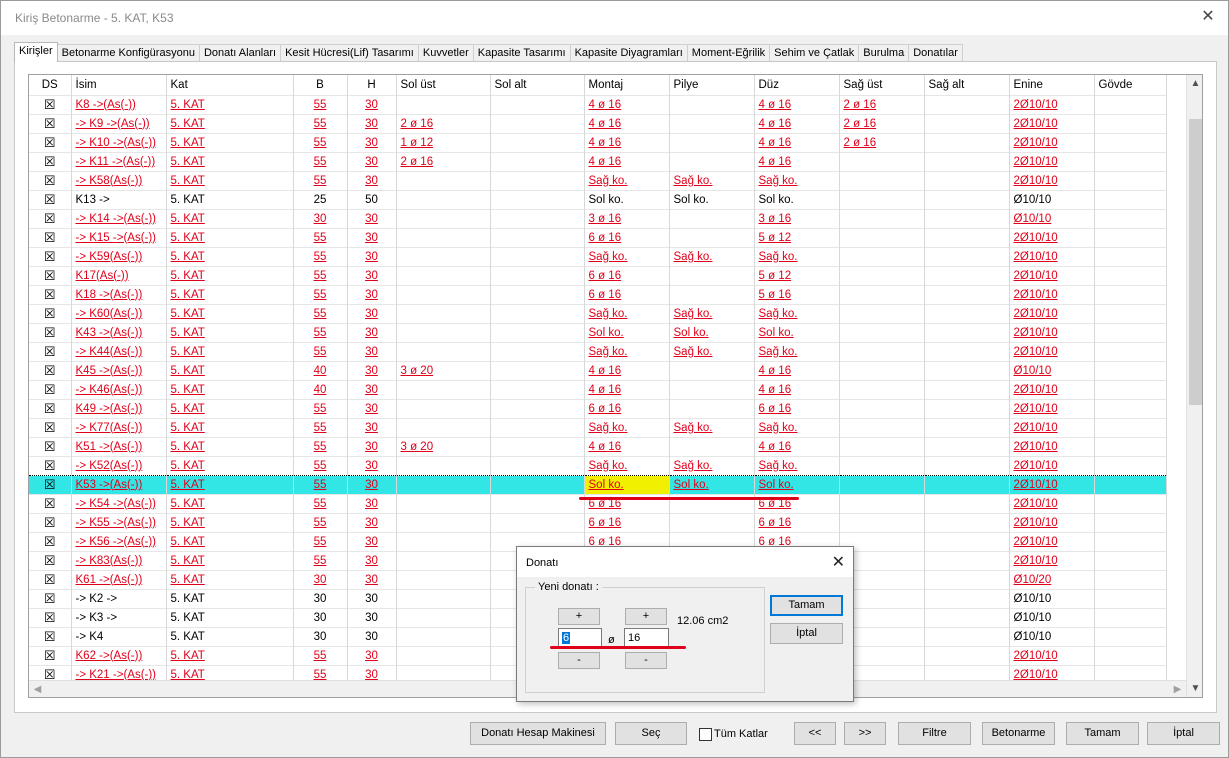 The width and height of the screenshot is (1229, 758). What do you see at coordinates (705, 734) in the screenshot?
I see `all-floors-checkbox` at bounding box center [705, 734].